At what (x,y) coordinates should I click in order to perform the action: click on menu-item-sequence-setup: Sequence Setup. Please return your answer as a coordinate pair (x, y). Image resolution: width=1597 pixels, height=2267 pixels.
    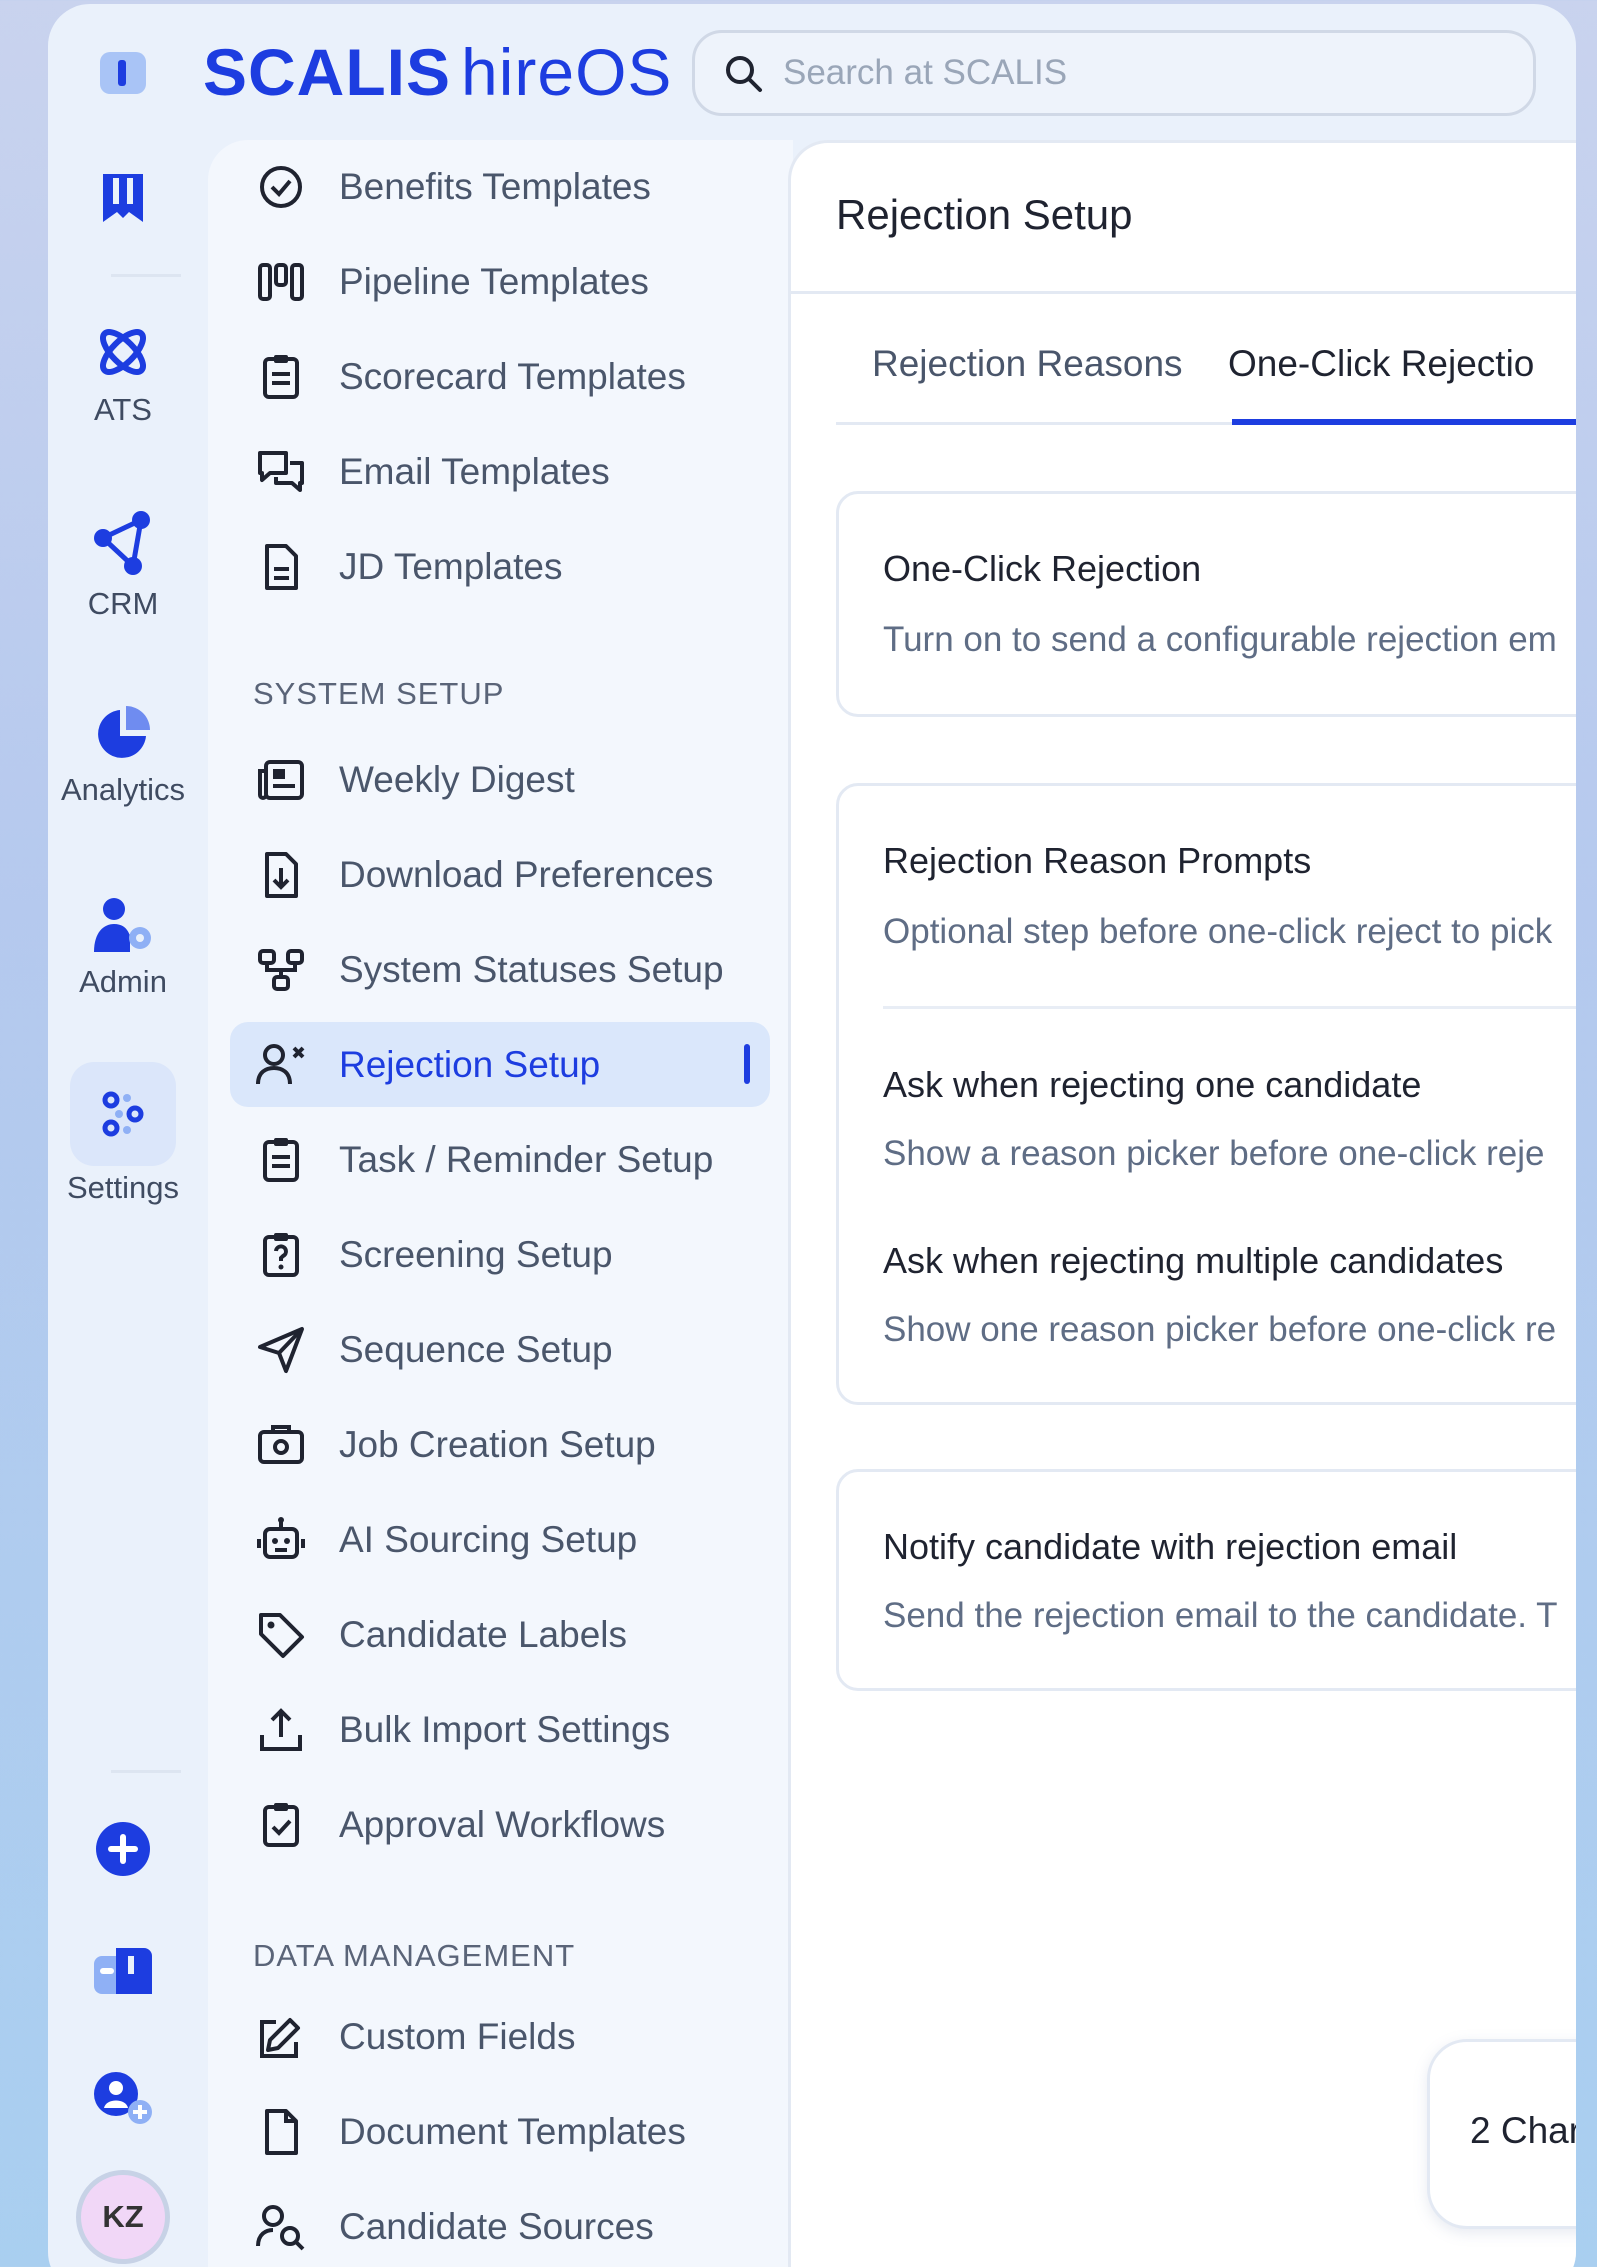
    Looking at the image, I should click on (500, 1349).